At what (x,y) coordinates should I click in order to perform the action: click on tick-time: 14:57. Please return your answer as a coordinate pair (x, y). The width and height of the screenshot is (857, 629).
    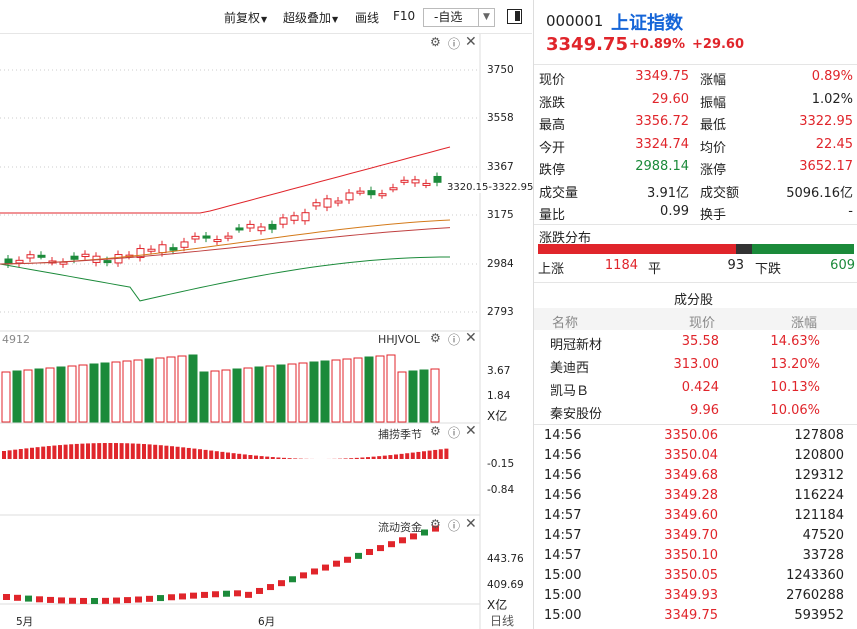
    Looking at the image, I should click on (563, 515).